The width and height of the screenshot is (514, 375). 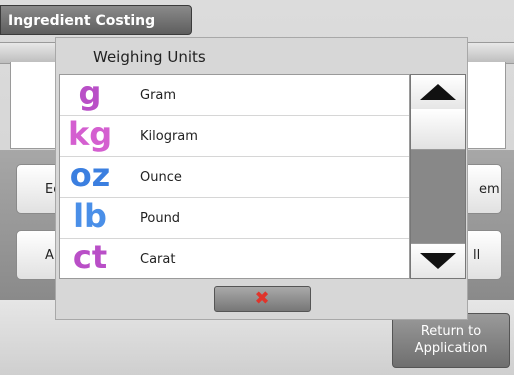 What do you see at coordinates (90, 93) in the screenshot?
I see `gram-icon: g` at bounding box center [90, 93].